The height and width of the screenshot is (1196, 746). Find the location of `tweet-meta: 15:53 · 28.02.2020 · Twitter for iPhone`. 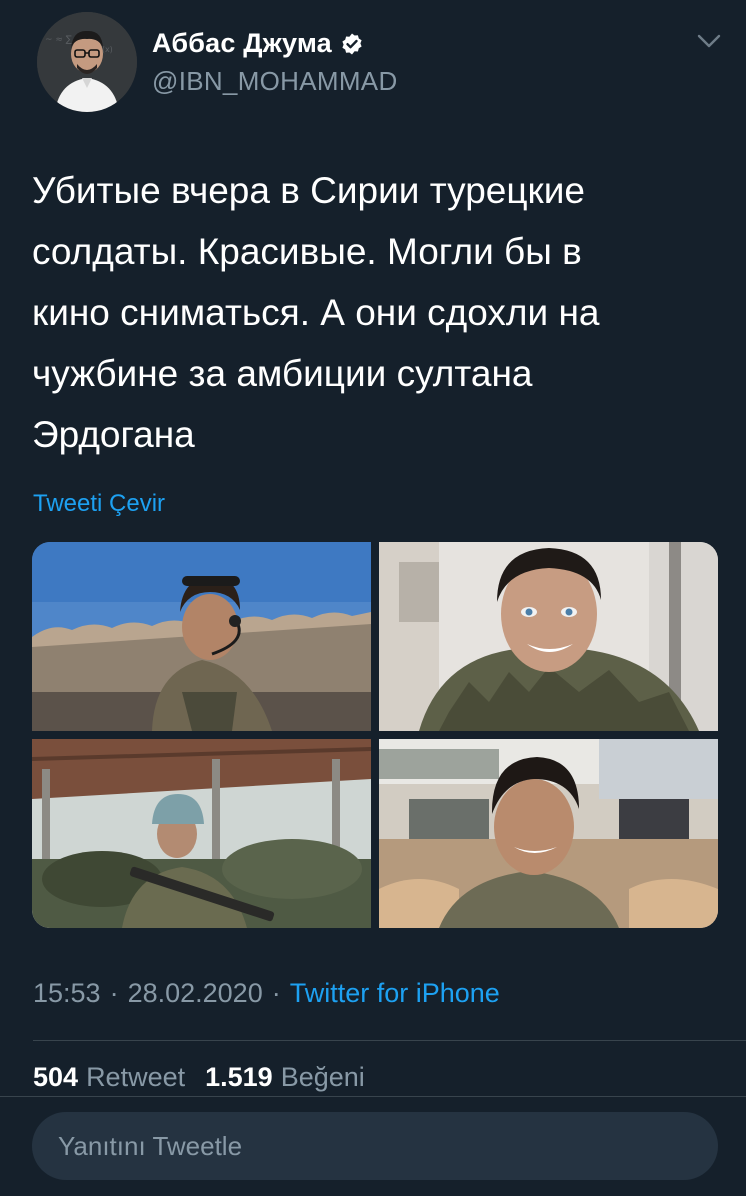

tweet-meta: 15:53 · 28.02.2020 · Twitter for iPhone is located at coordinates (266, 993).